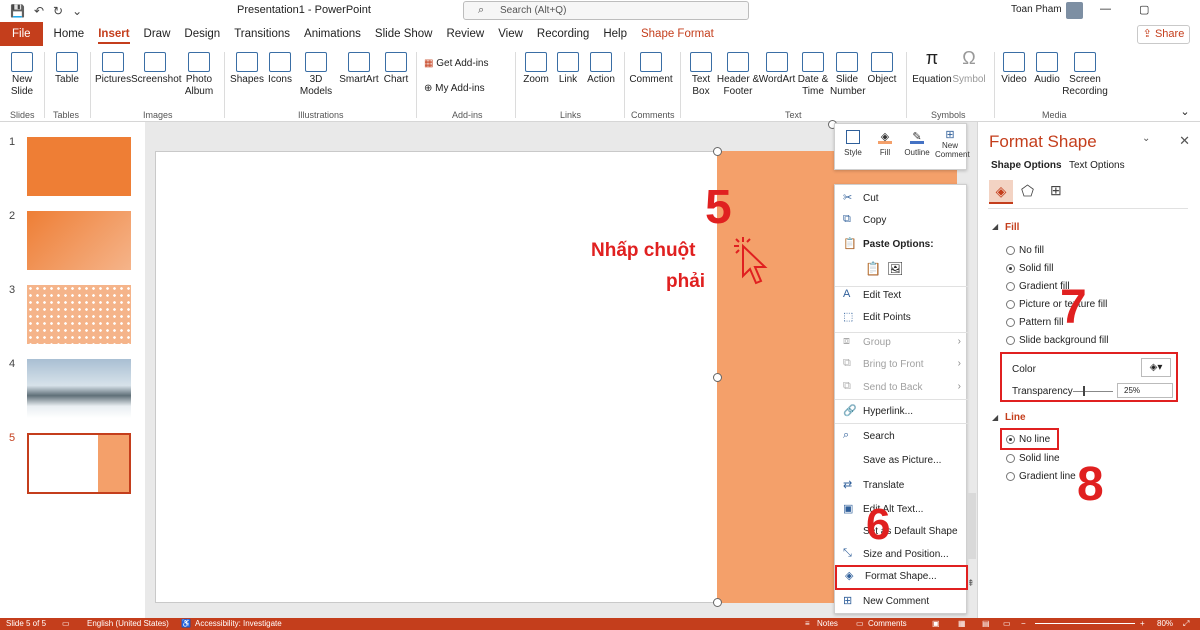 This screenshot has height=630, width=1200. I want to click on avatar, so click(1074, 10).